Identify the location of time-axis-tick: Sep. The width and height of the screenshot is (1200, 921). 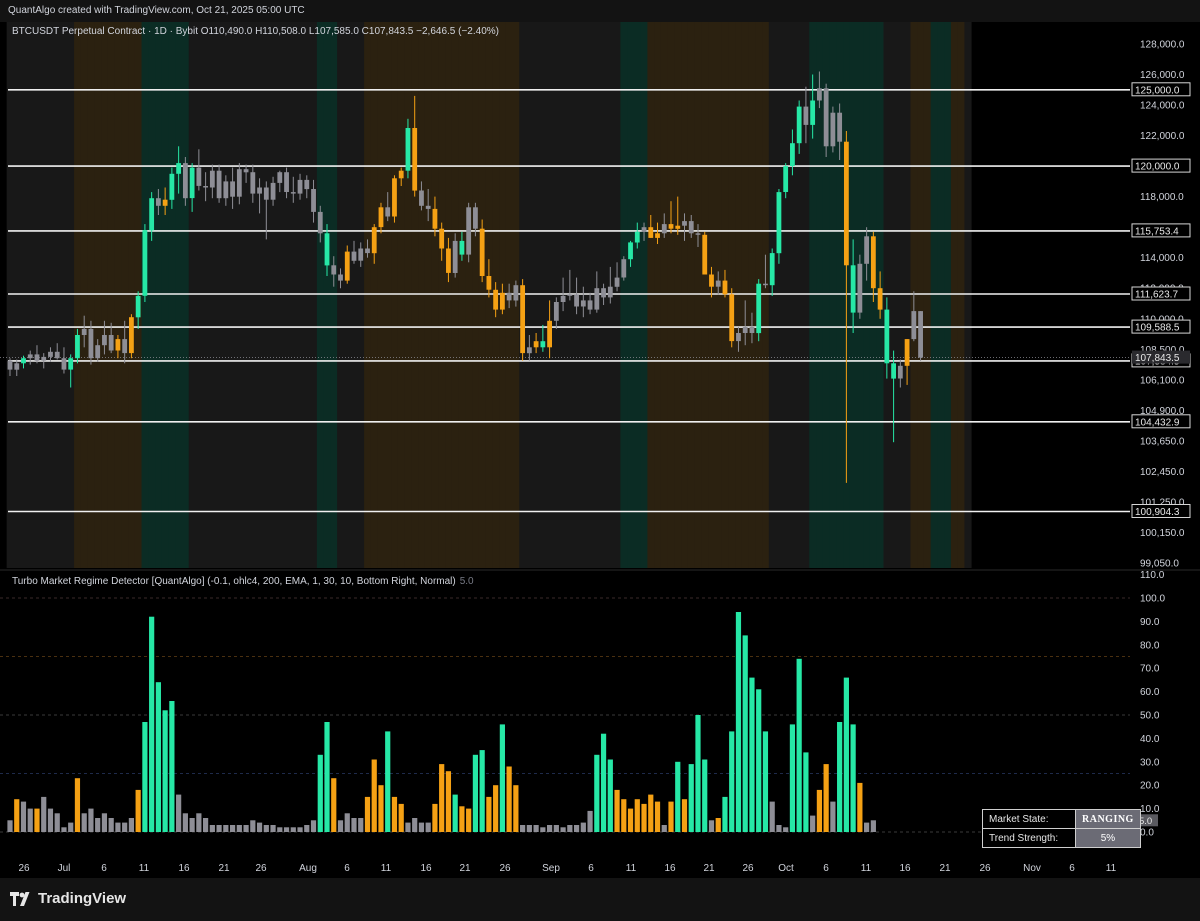
(551, 868).